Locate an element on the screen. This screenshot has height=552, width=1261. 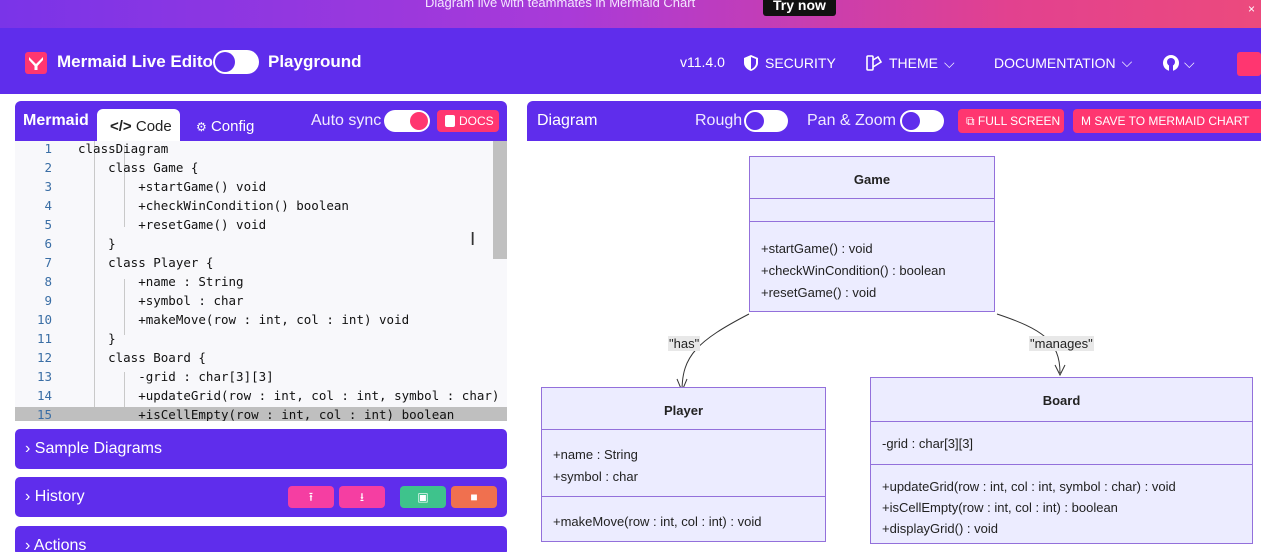
line-text: } is located at coordinates (97, 338).